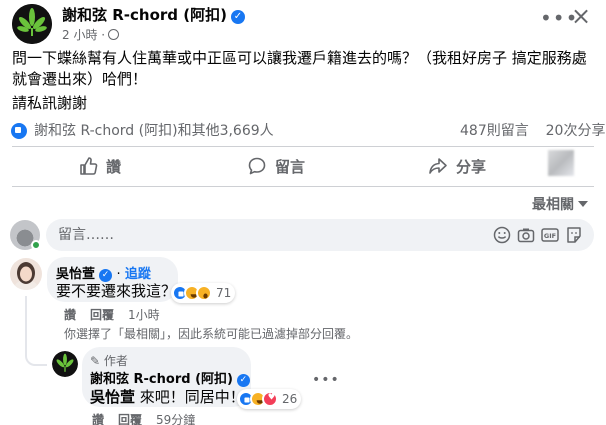  I want to click on comment-actions: 讚回覆 1小時, so click(119, 314).